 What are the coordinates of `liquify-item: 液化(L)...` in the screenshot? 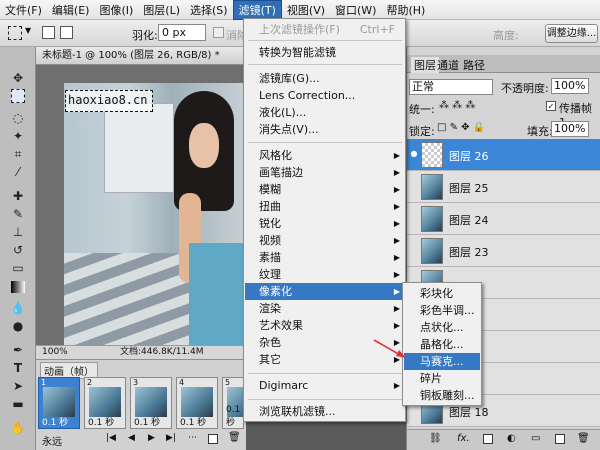 It's located at (325, 112).